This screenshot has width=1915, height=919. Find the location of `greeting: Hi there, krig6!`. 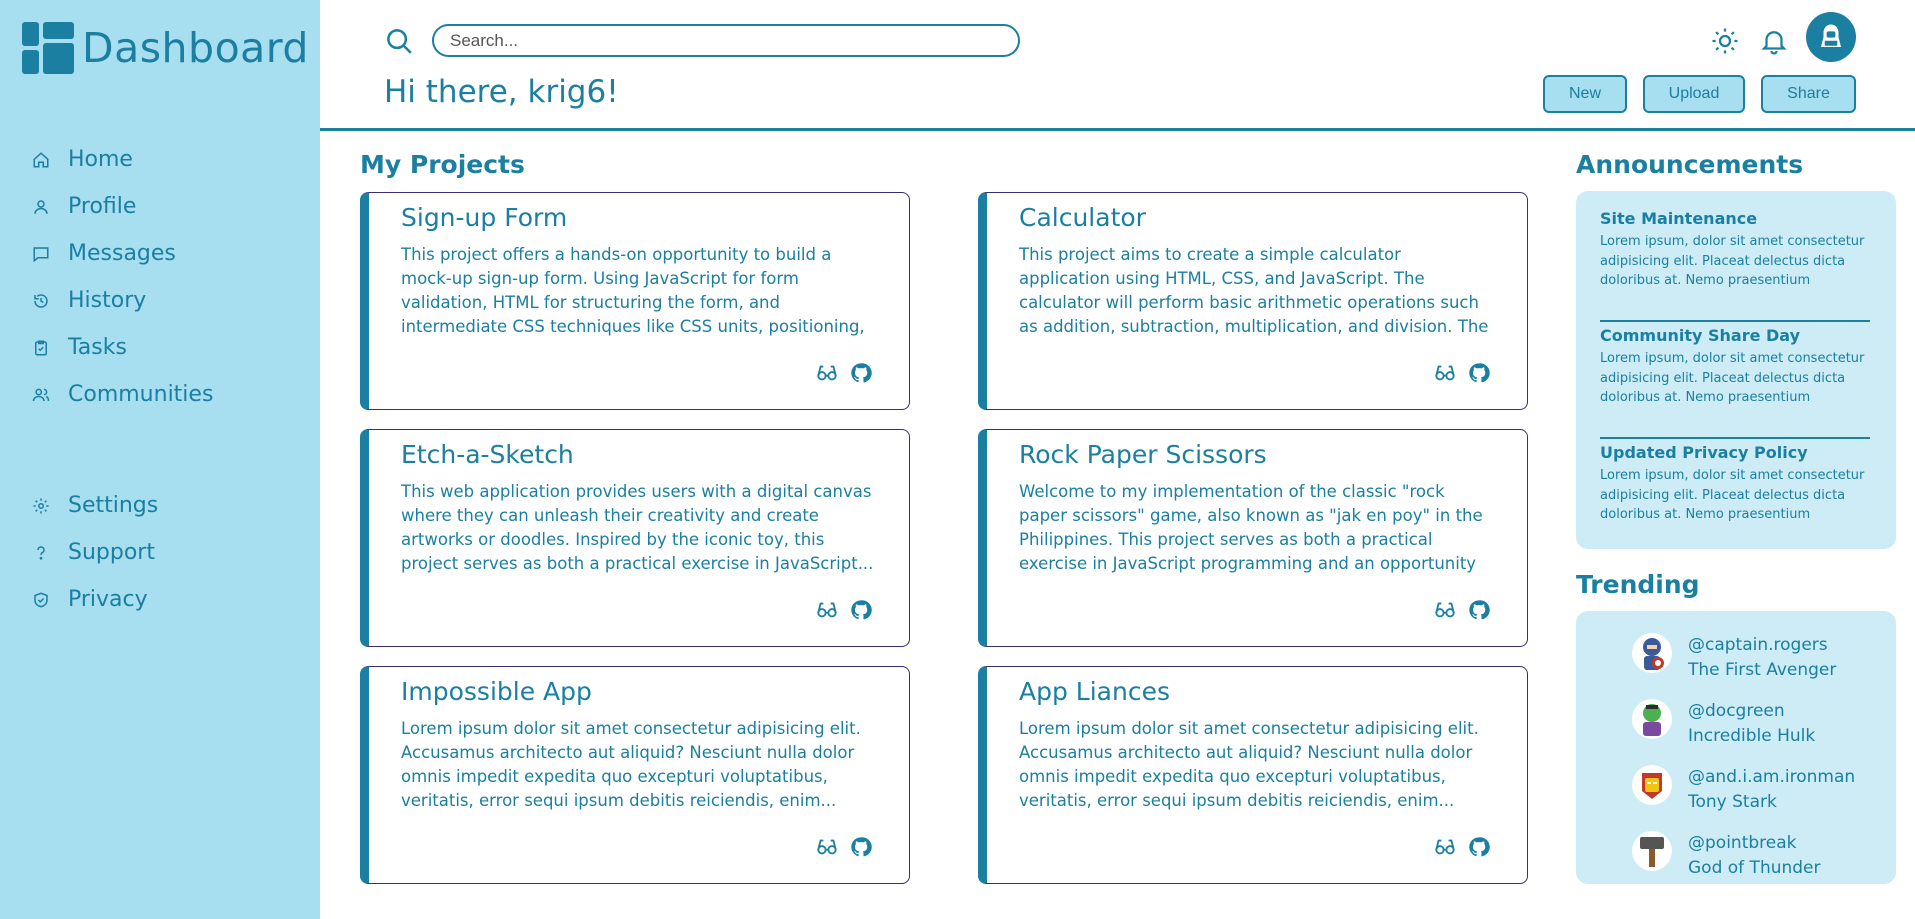

greeting: Hi there, krig6! is located at coordinates (501, 92).